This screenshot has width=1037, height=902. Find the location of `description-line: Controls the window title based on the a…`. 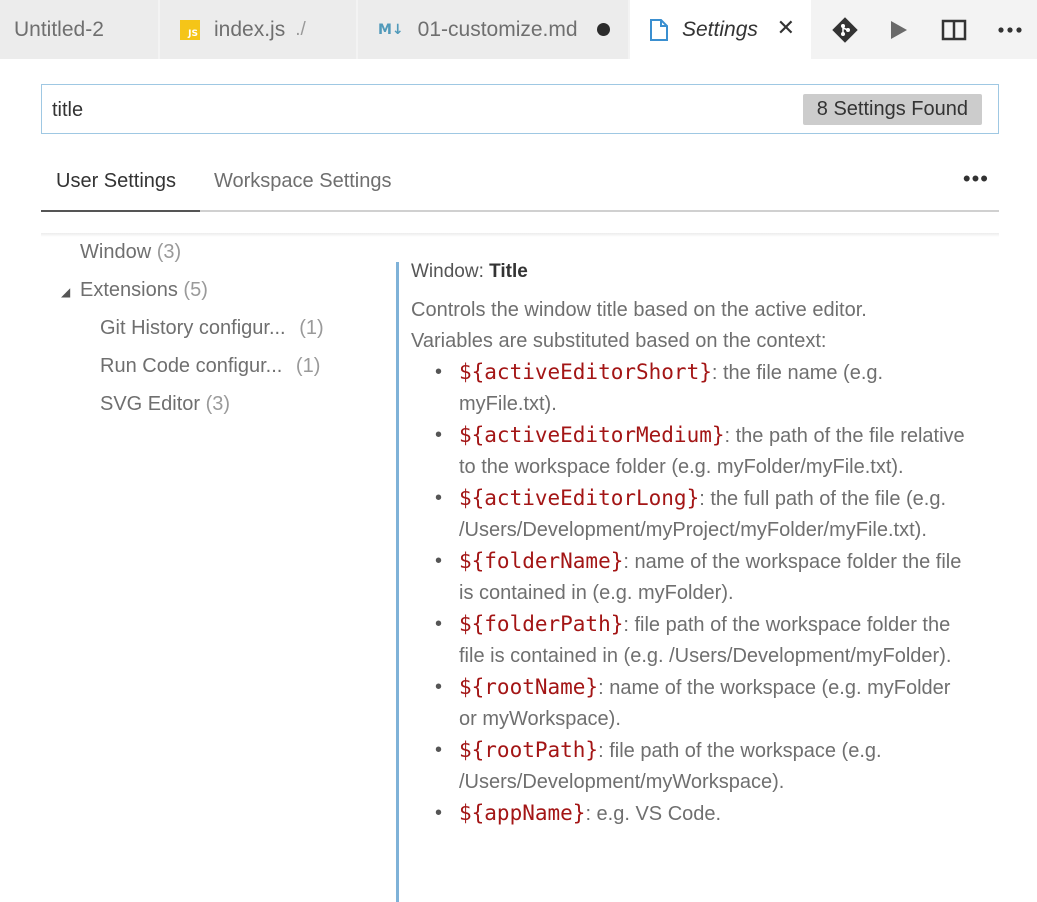

description-line: Controls the window title based on the a… is located at coordinates (639, 310).